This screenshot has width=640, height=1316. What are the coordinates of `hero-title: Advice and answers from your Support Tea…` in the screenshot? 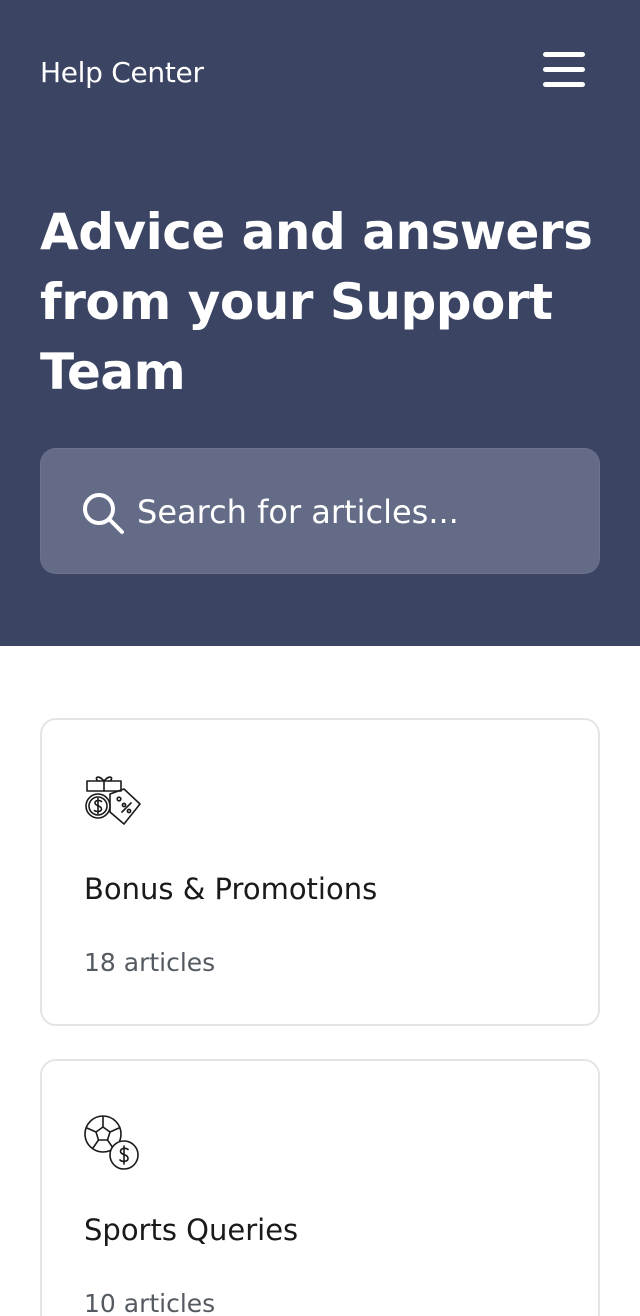 It's located at (316, 302).